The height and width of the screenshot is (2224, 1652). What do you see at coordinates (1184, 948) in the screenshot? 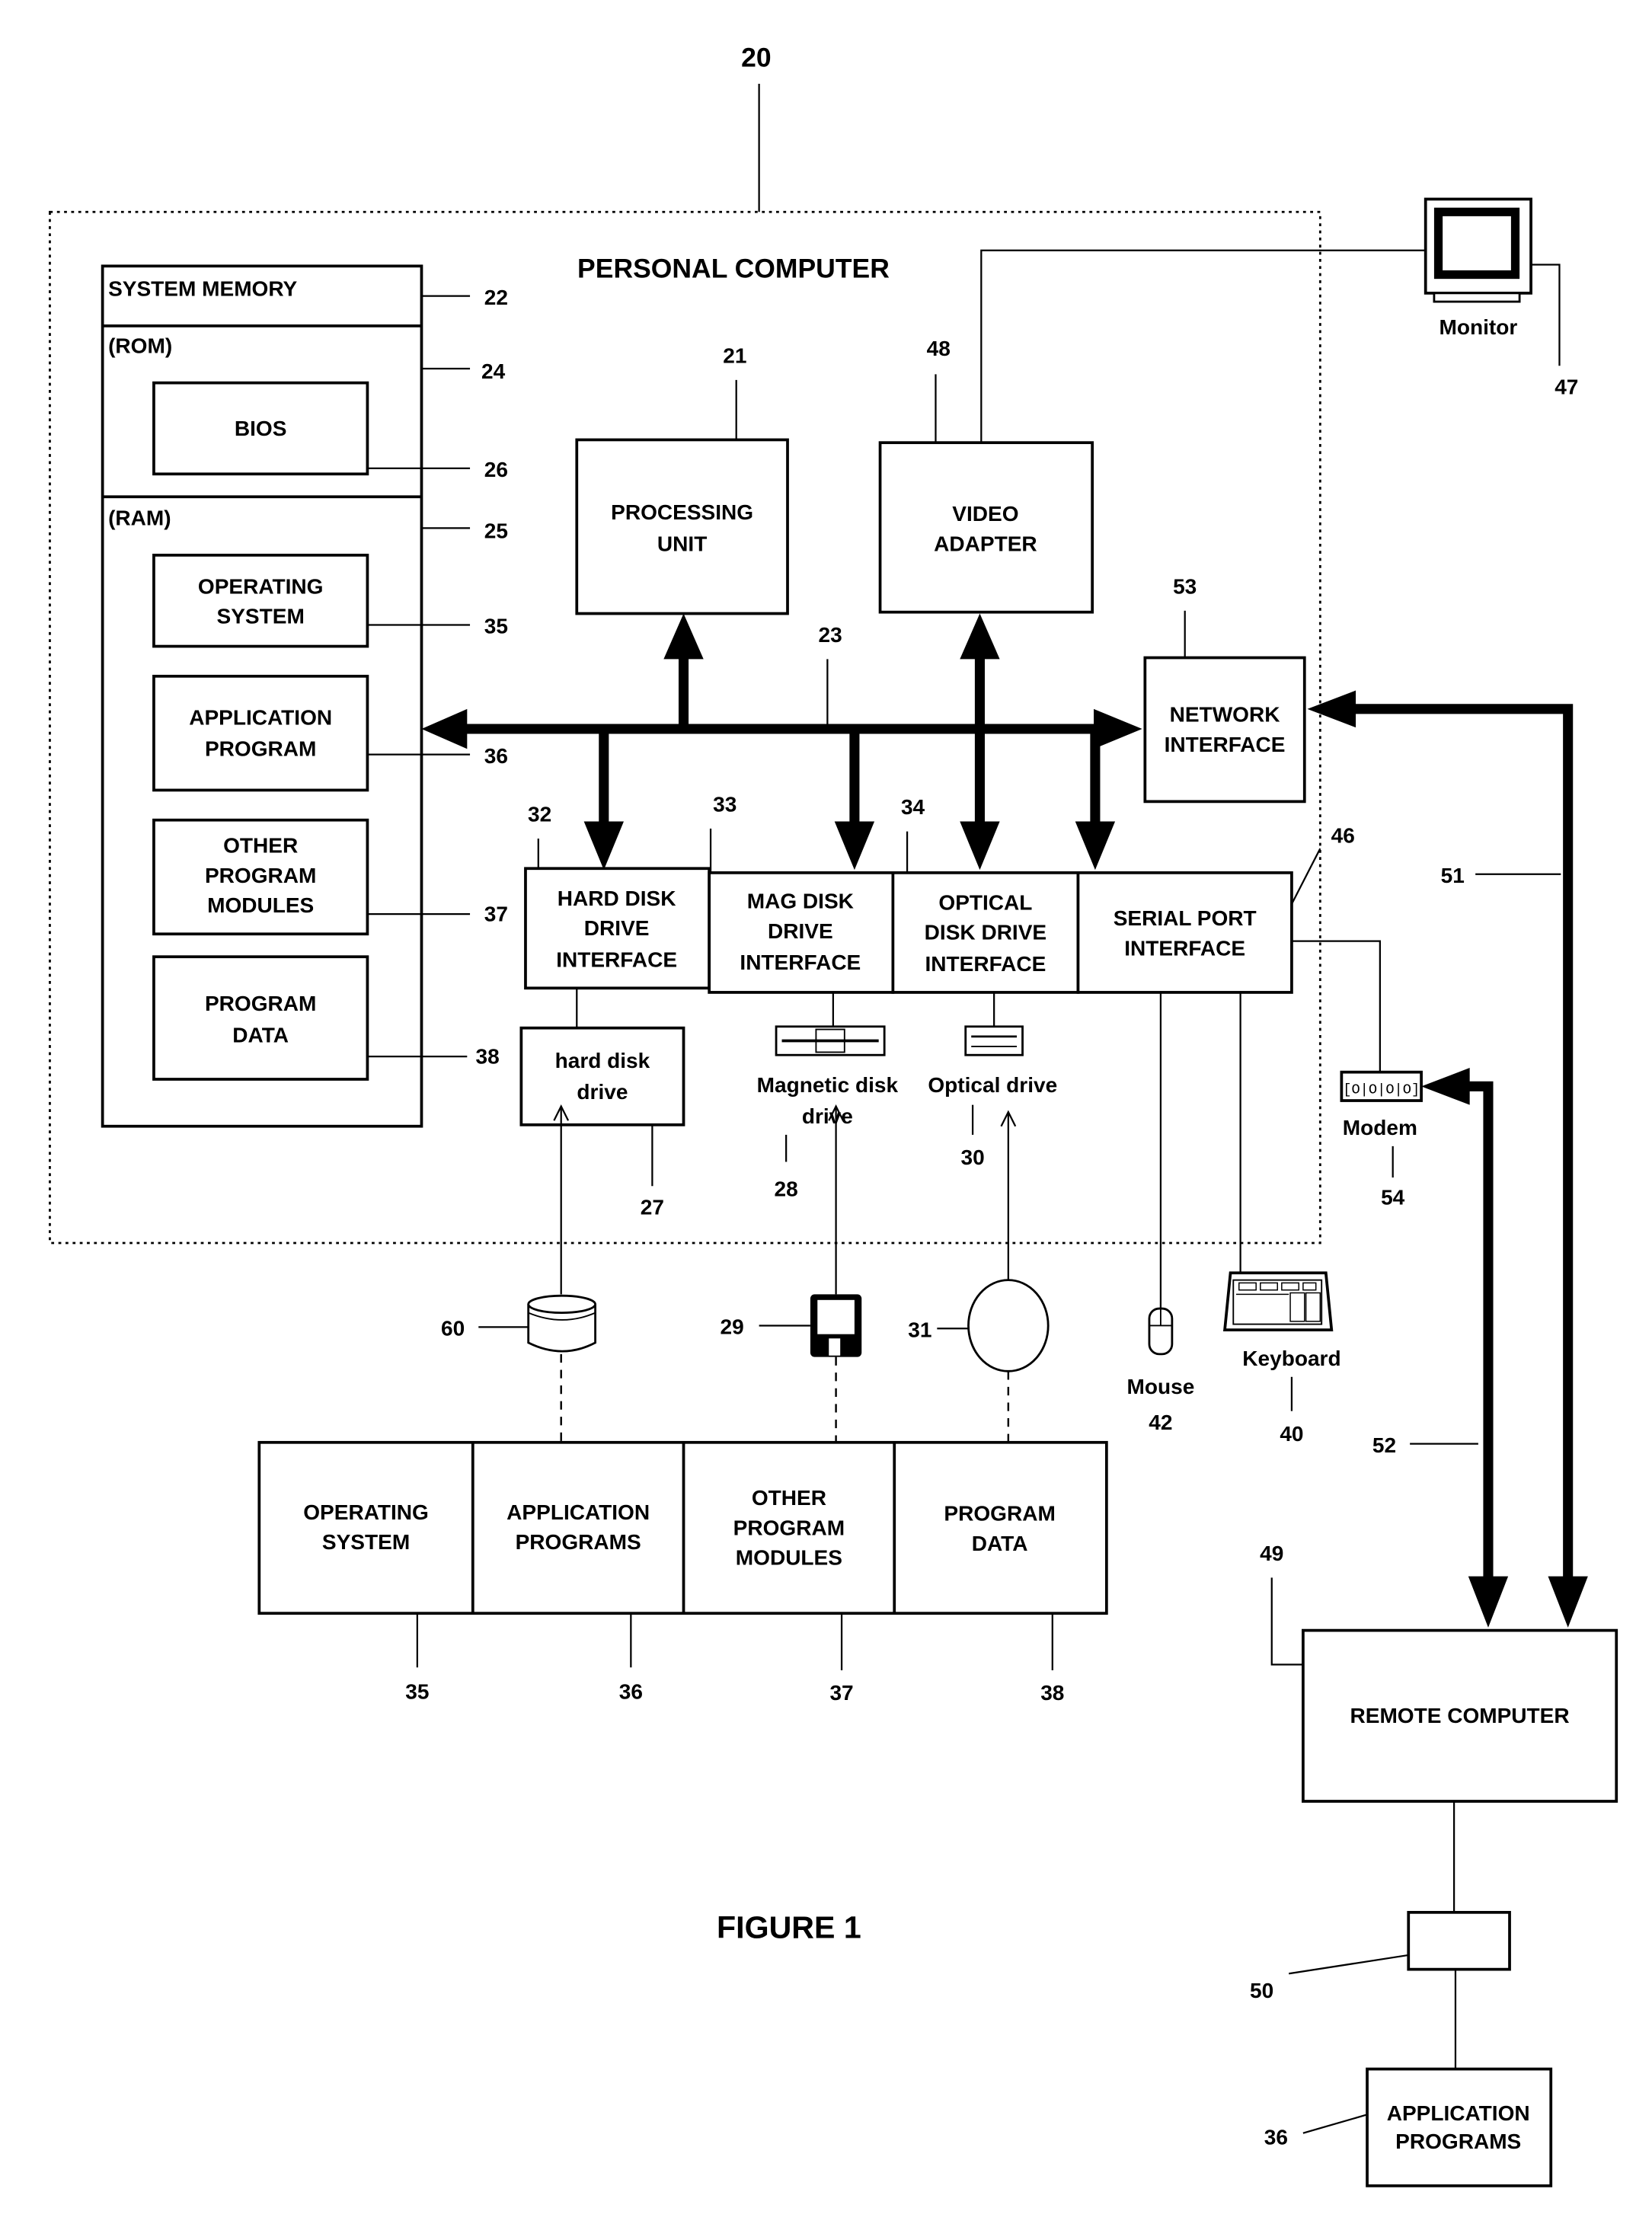
I see `serial-interface-line2: INTERFACE` at bounding box center [1184, 948].